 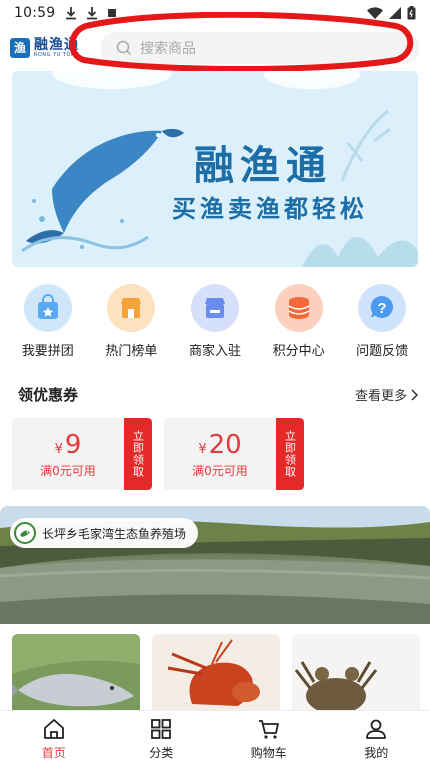 What do you see at coordinates (395, 13) in the screenshot?
I see `signal-icon` at bounding box center [395, 13].